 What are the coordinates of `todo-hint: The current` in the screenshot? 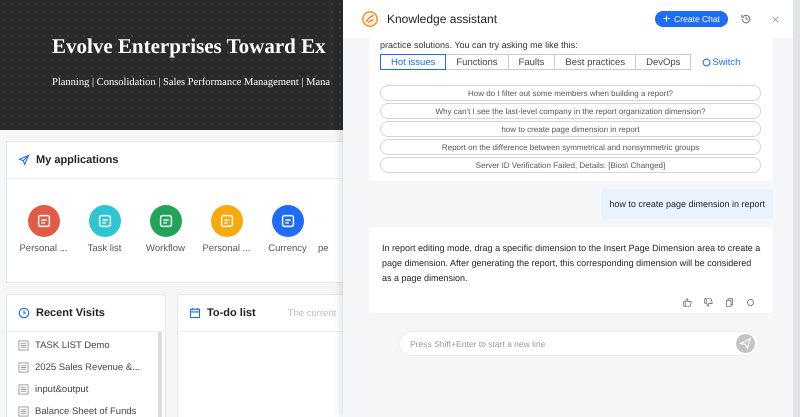 It's located at (312, 313).